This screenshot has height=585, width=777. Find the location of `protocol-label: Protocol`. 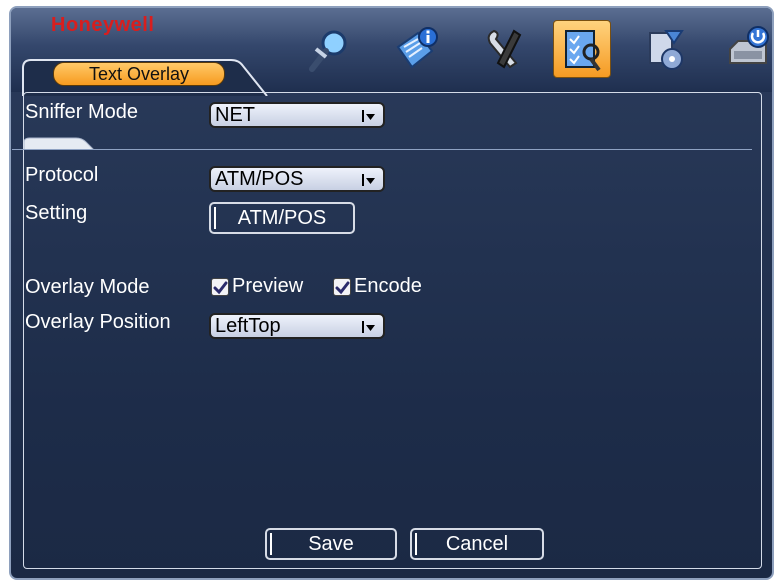

protocol-label: Protocol is located at coordinates (62, 175).